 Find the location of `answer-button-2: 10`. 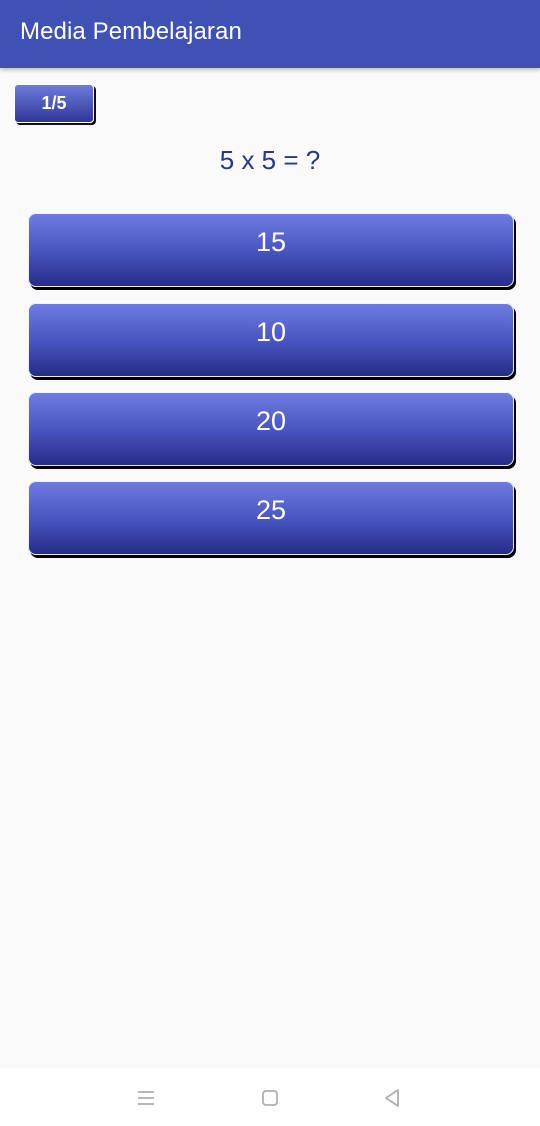

answer-button-2: 10 is located at coordinates (271, 340).